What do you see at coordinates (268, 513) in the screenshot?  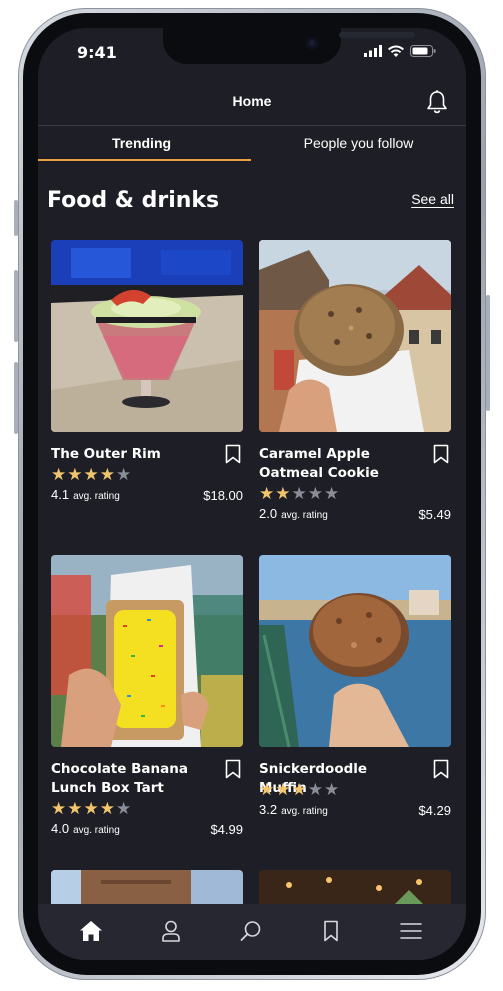 I see `rating-value: 2.0` at bounding box center [268, 513].